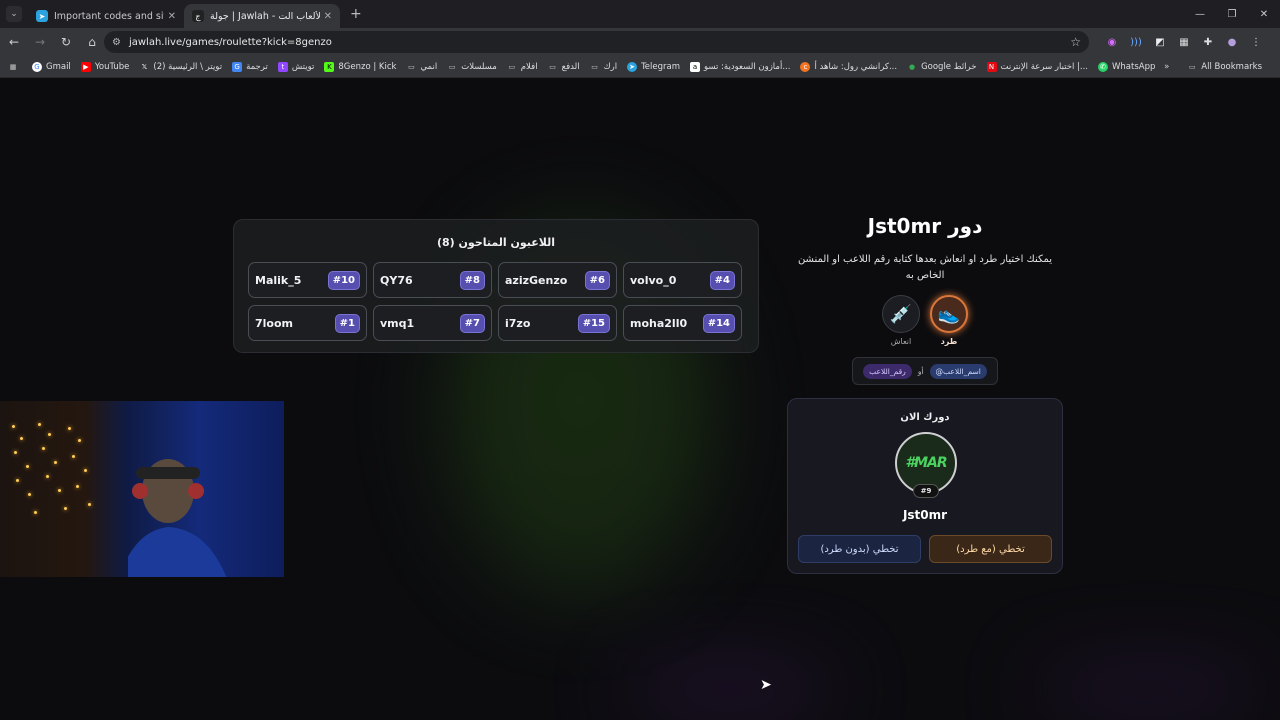 Image resolution: width=1280 pixels, height=720 pixels. I want to click on tab-jawlah: ج جولة | Jawlah - منصة الألعاب الت ✕, so click(262, 16).